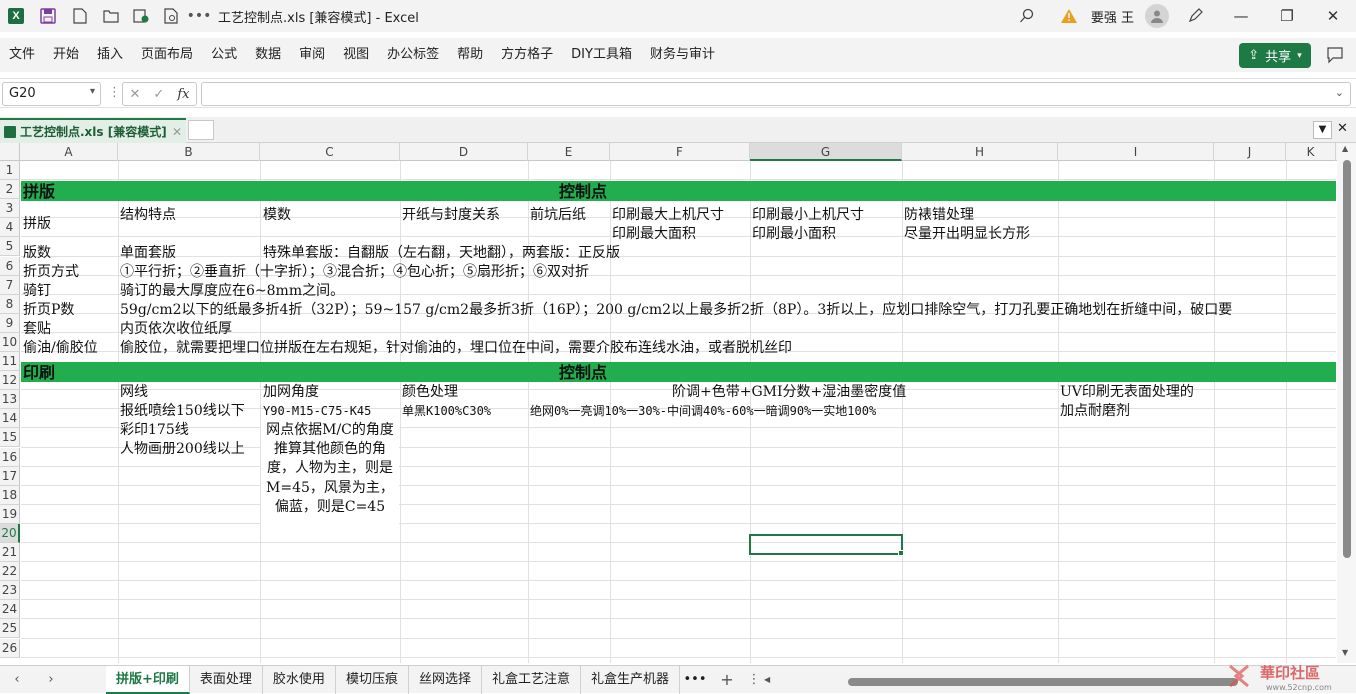 The height and width of the screenshot is (694, 1356). I want to click on row-header: 24, so click(10, 610).